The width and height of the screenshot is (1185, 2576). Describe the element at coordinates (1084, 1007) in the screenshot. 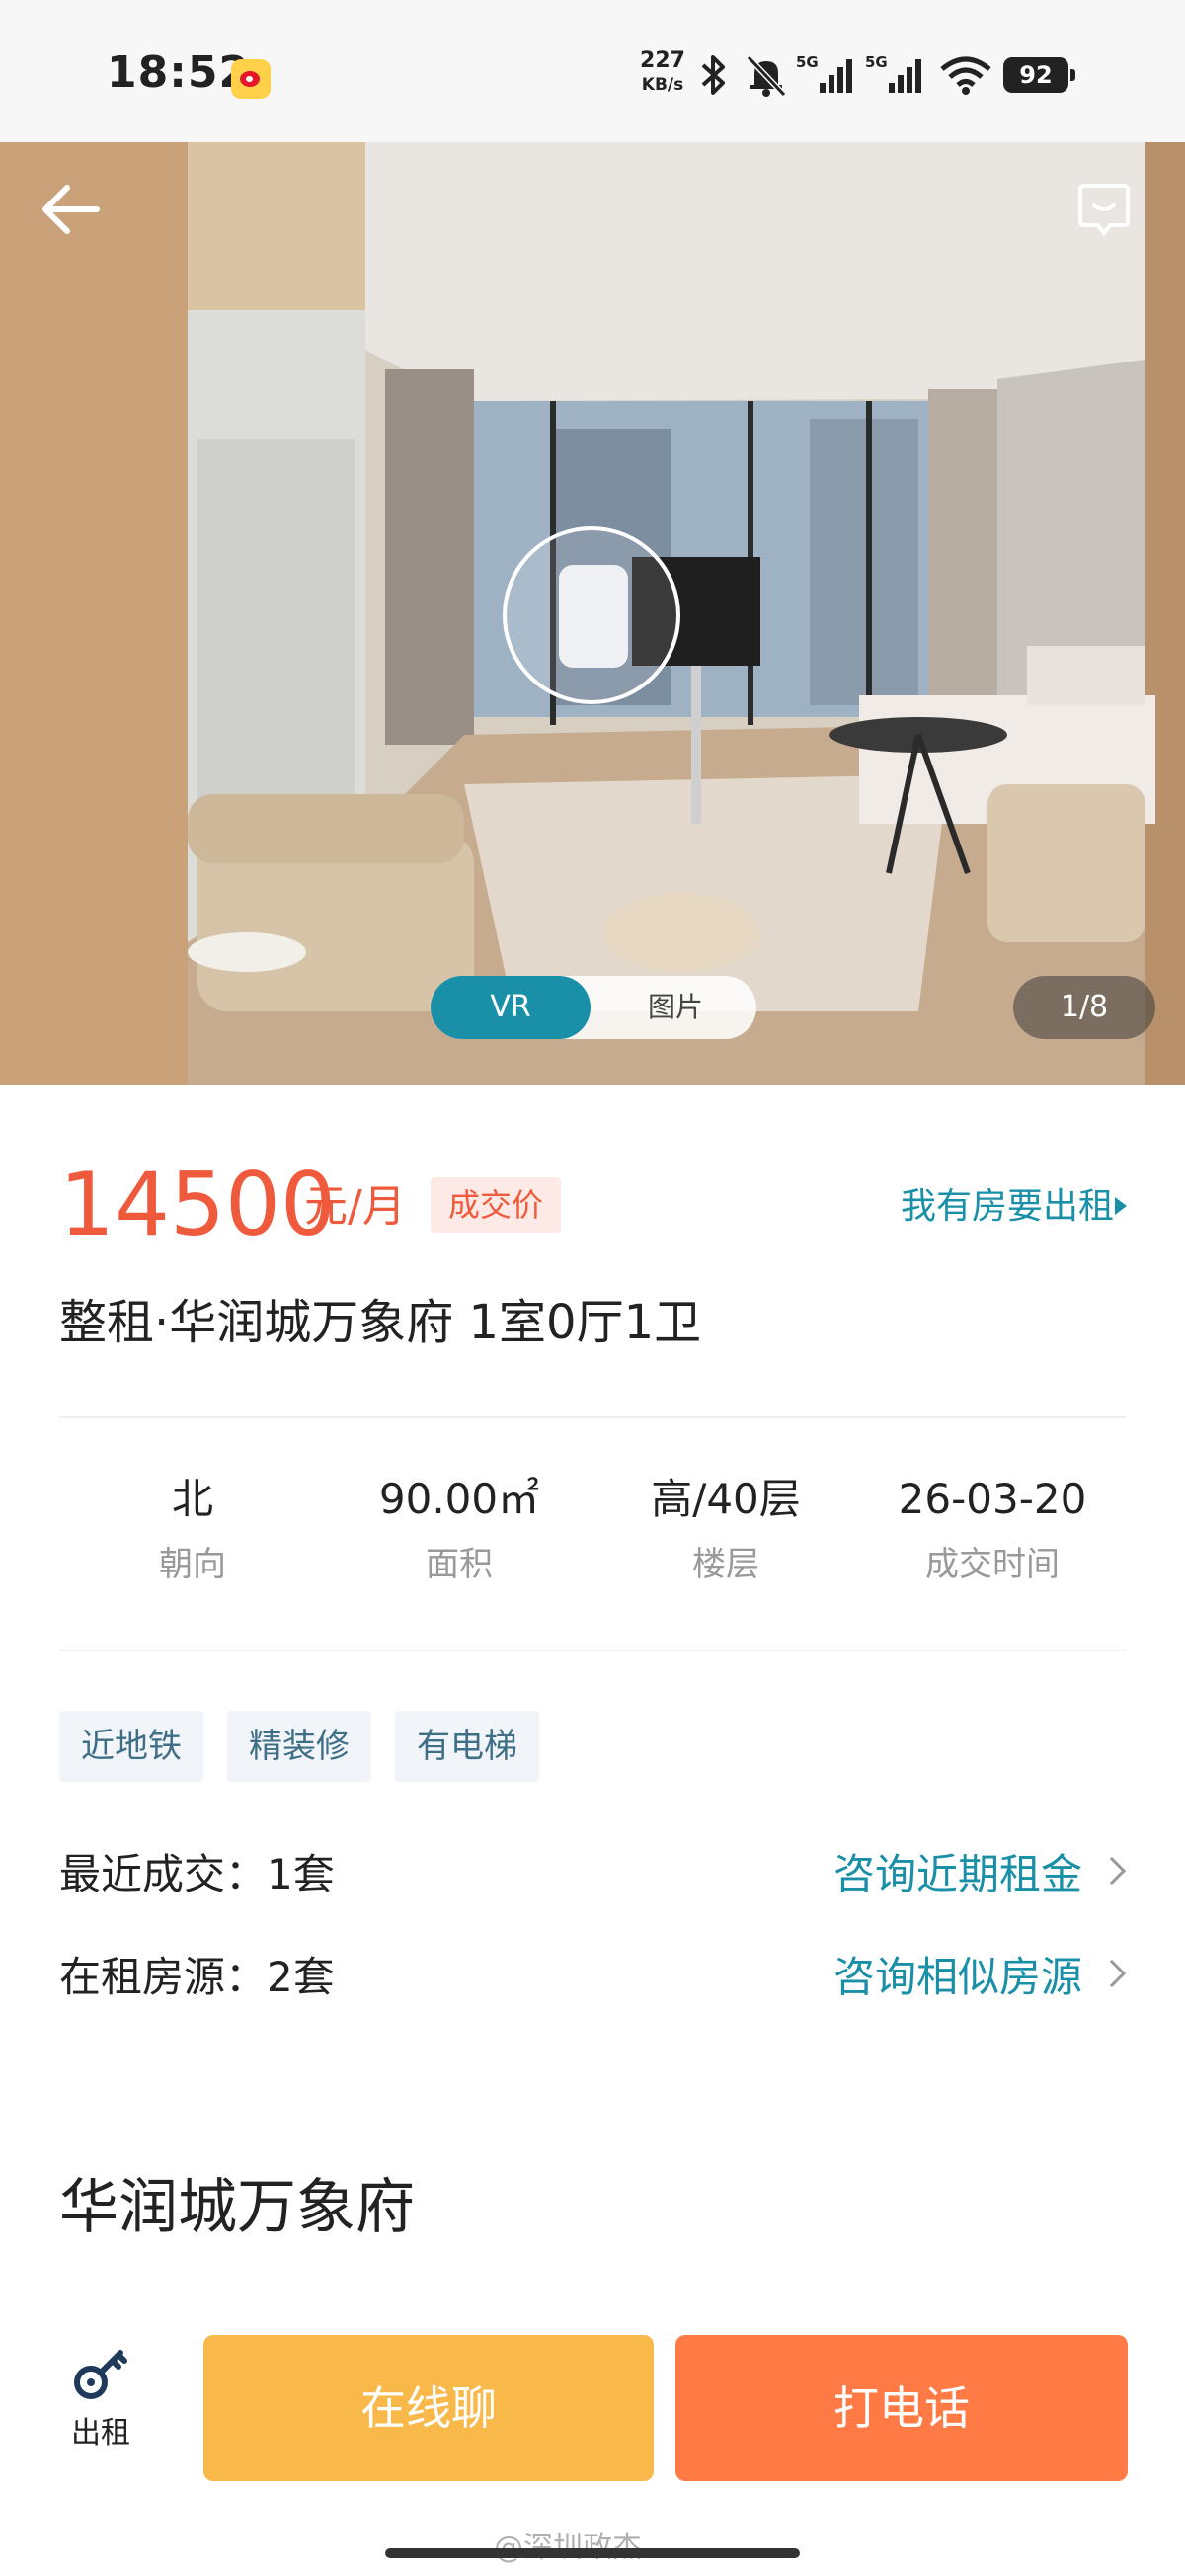

I see `photo-counter: 1/8` at that location.